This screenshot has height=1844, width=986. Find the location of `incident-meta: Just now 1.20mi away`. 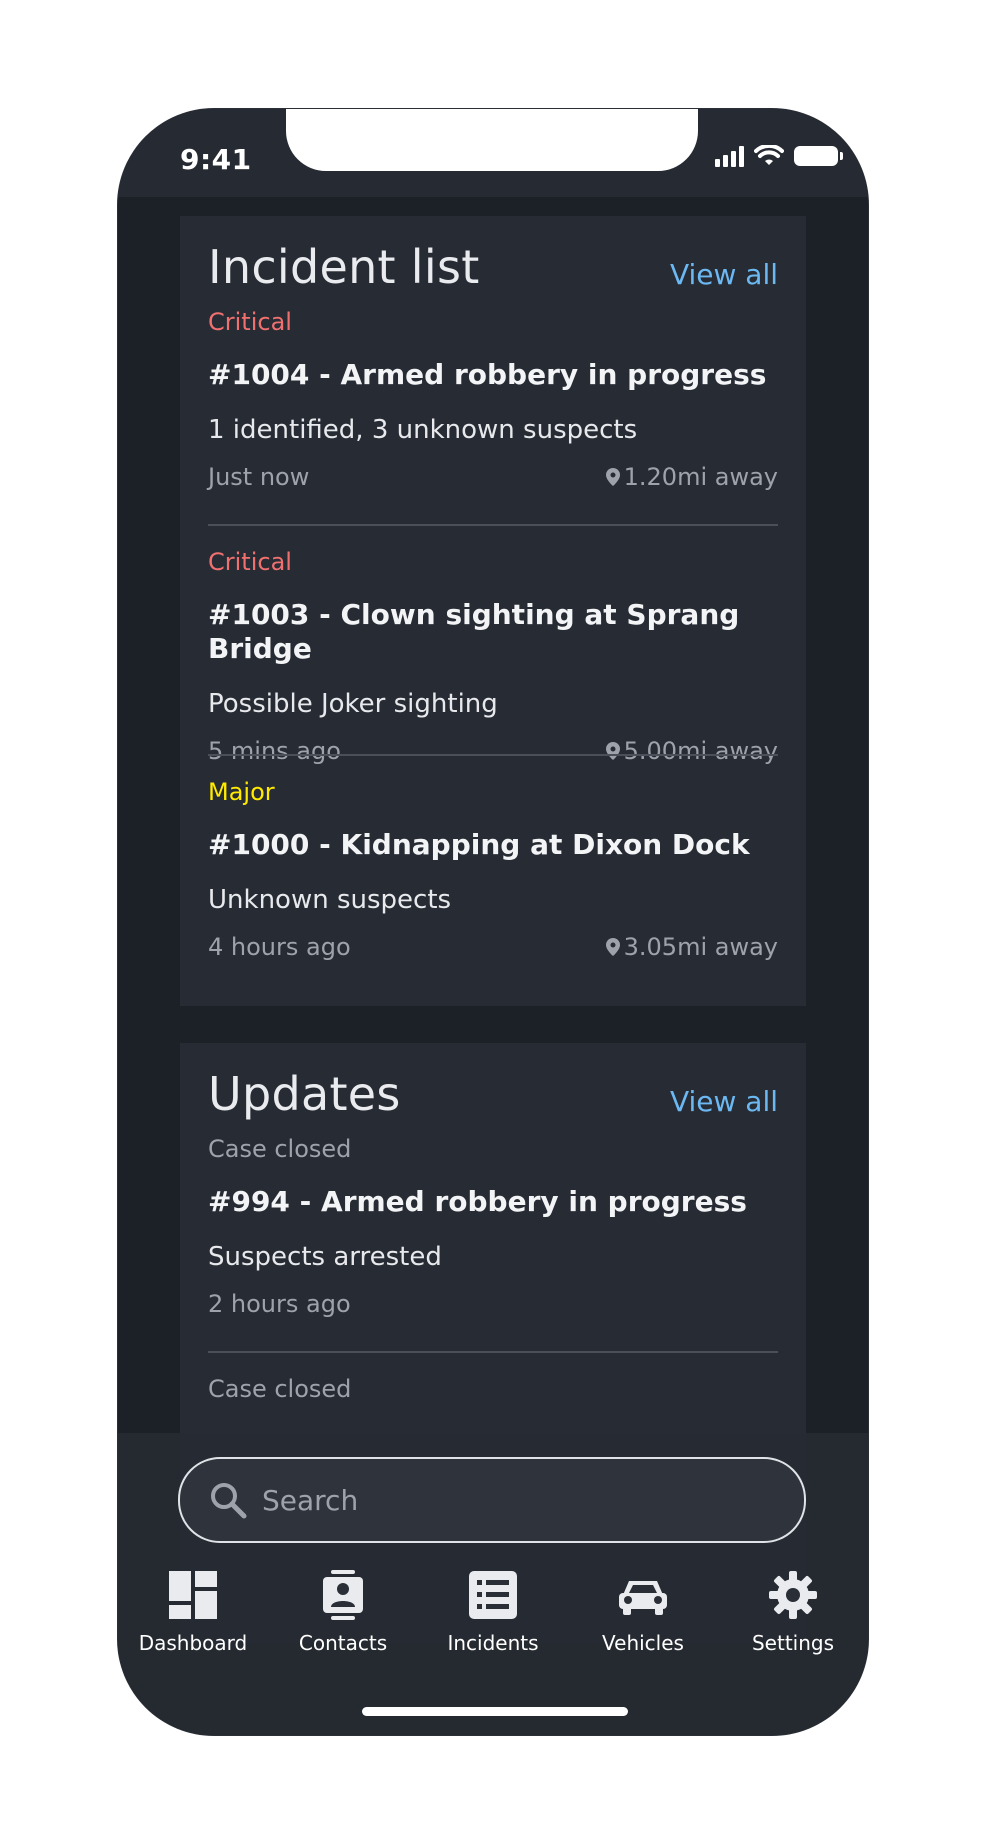

incident-meta: Just now 1.20mi away is located at coordinates (493, 477).